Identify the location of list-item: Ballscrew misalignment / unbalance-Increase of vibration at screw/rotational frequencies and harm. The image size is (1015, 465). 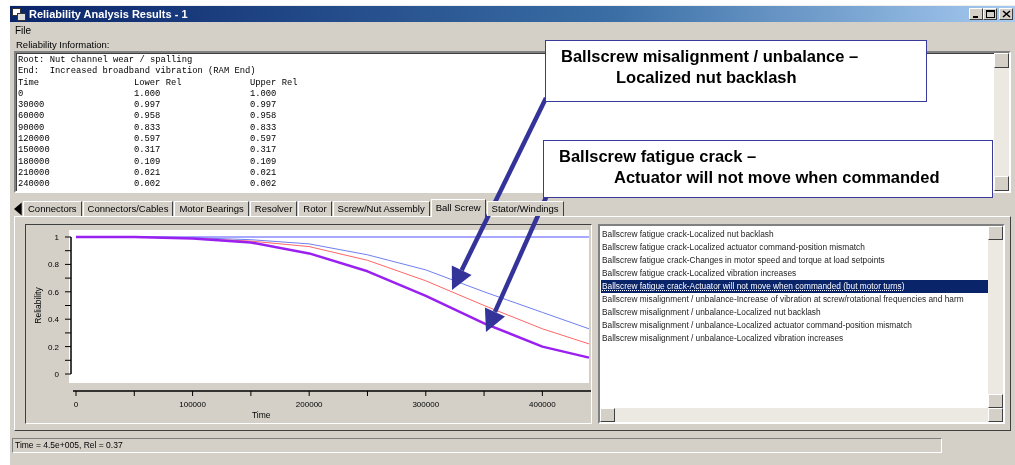
(794, 299).